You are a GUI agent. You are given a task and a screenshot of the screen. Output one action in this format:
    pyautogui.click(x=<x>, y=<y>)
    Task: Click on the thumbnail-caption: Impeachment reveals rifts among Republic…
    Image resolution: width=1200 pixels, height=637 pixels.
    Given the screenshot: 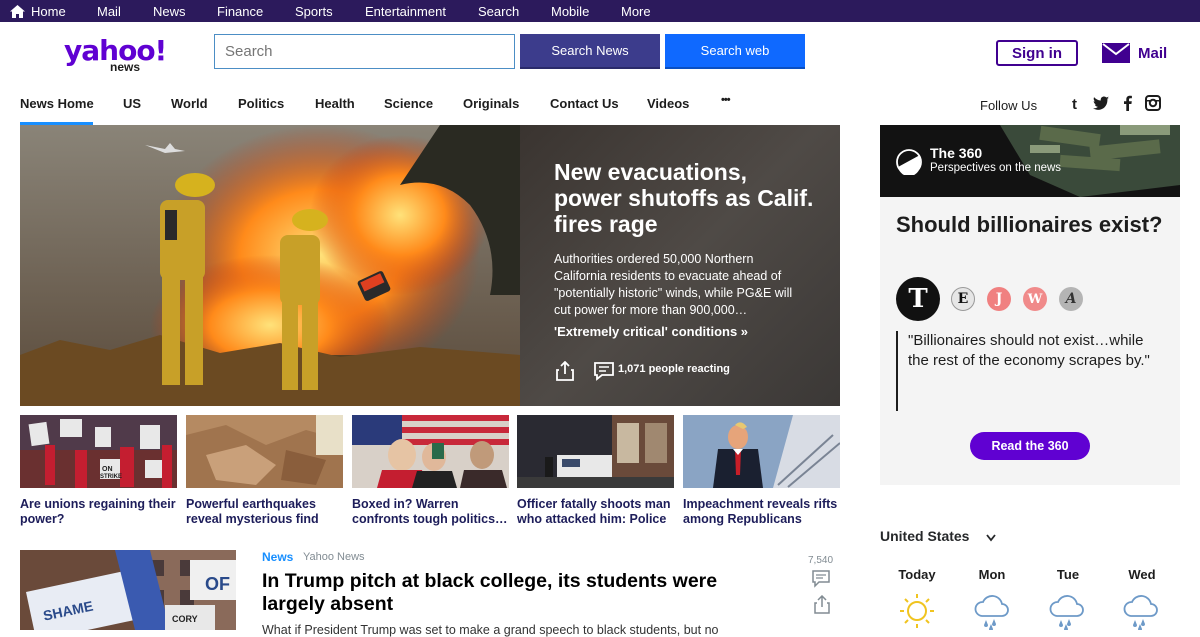 What is the action you would take?
    pyautogui.click(x=761, y=512)
    